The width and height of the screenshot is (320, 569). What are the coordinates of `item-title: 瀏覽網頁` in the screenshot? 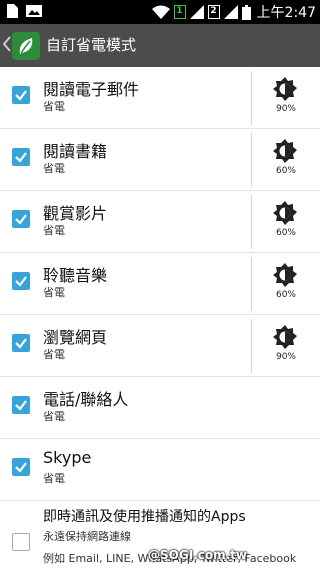 It's located at (75, 337).